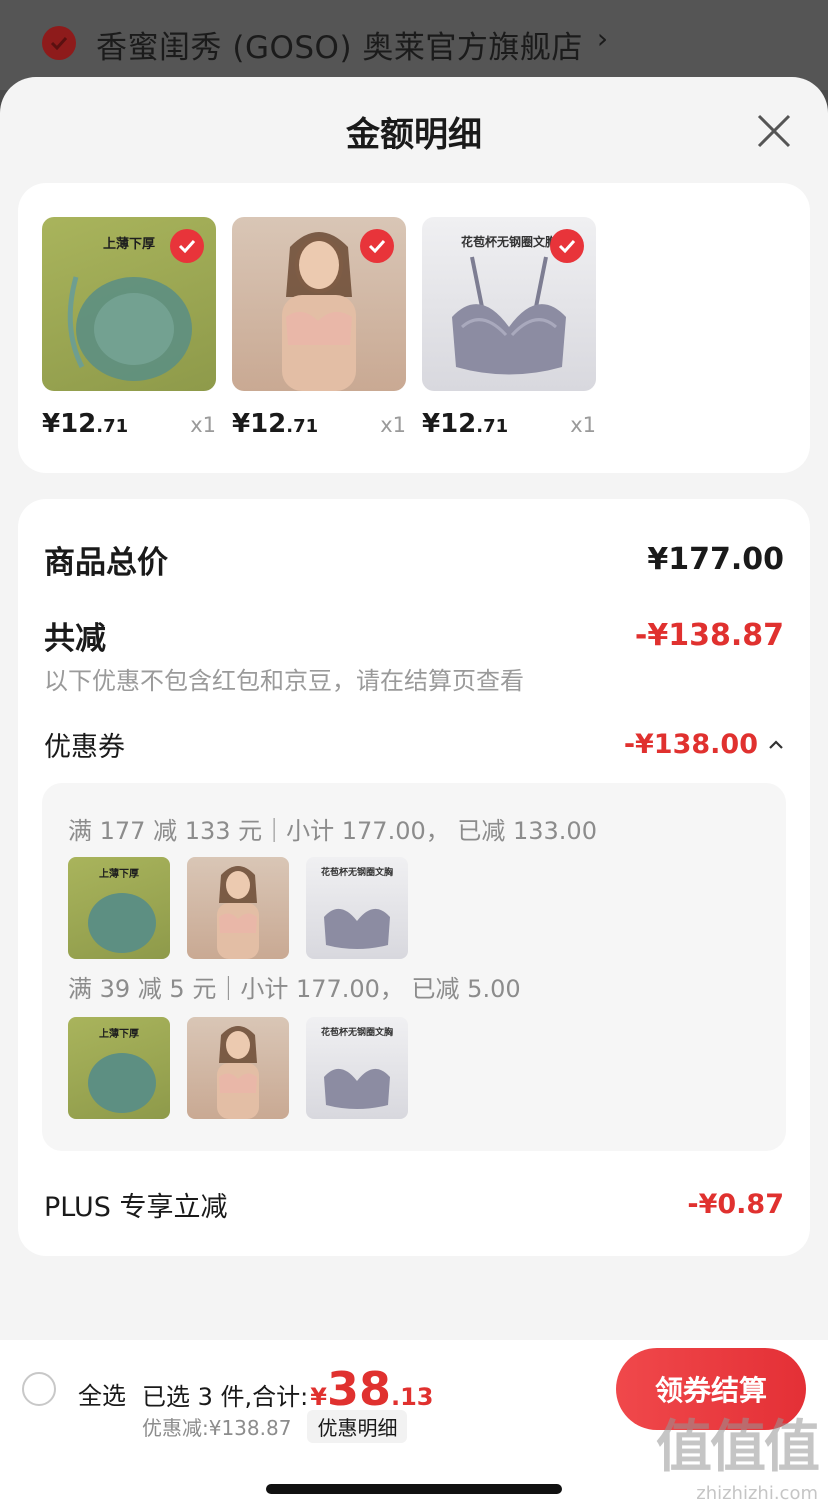  I want to click on watermark-url: zhizhizhi.com, so click(757, 1493).